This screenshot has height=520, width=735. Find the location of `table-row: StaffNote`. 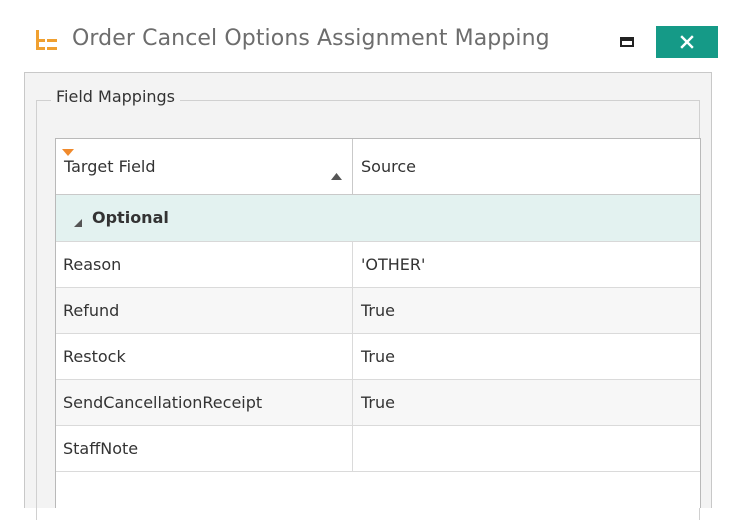

table-row: StaffNote is located at coordinates (378, 449).